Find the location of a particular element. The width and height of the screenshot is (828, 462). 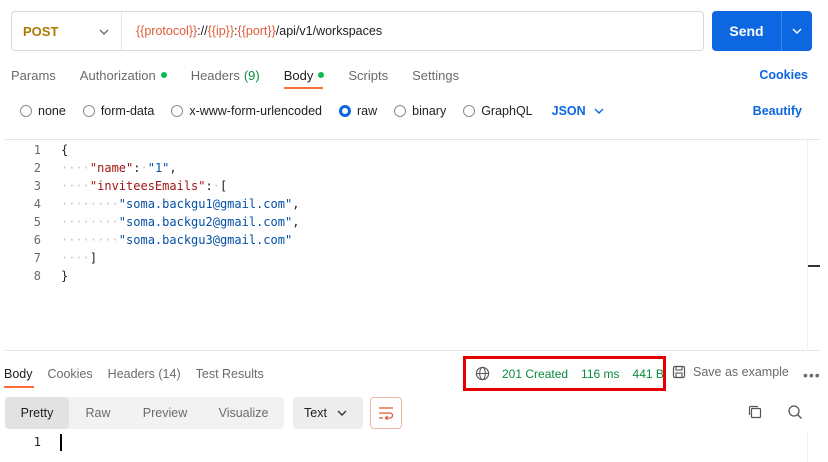

code-token: "soma.backgu2@gmail.com" is located at coordinates (205, 222).